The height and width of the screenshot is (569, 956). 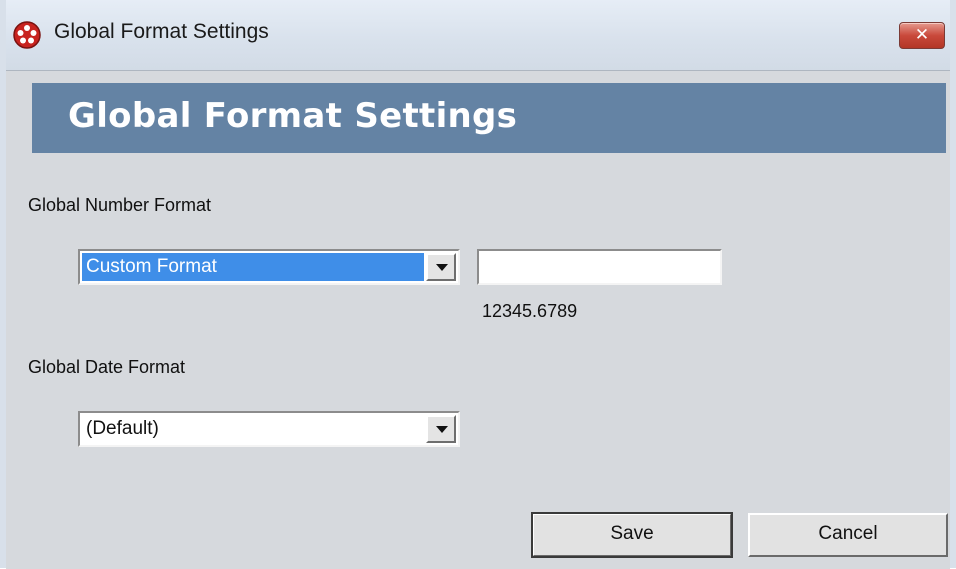 I want to click on number-format-select: Custom Format, so click(x=269, y=267).